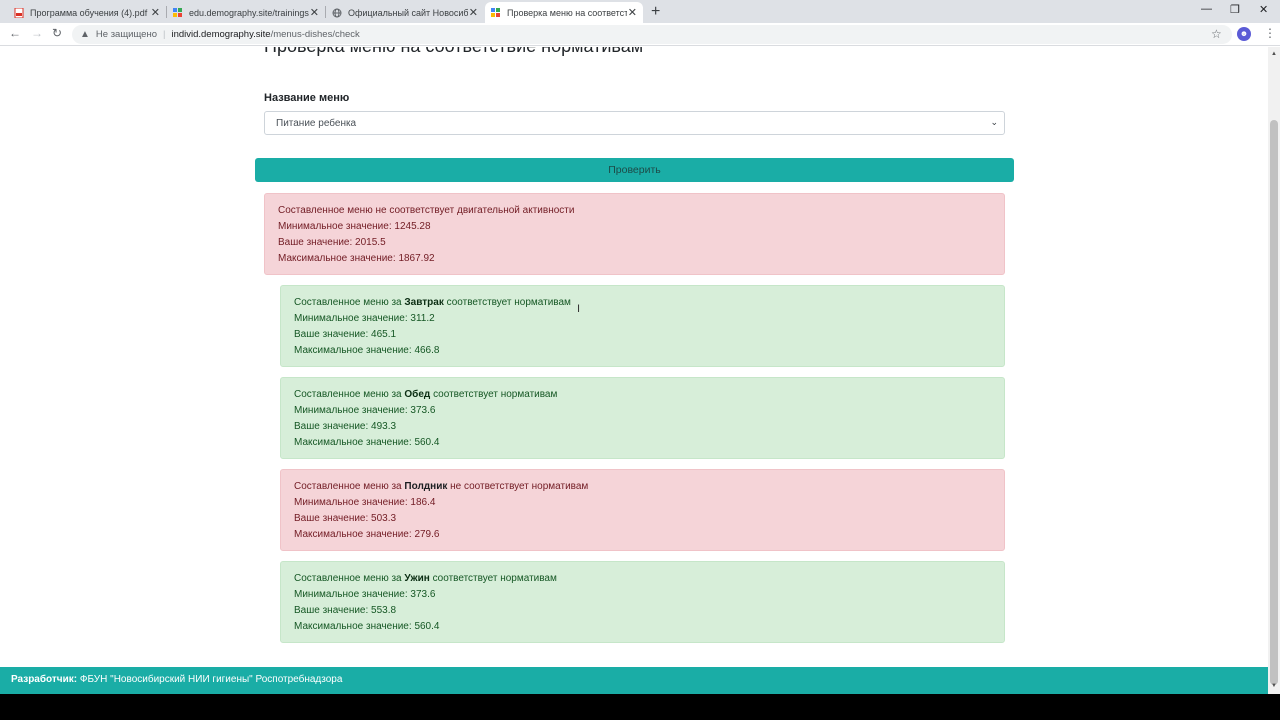  What do you see at coordinates (37, 33) in the screenshot?
I see `forward-icon: →` at bounding box center [37, 33].